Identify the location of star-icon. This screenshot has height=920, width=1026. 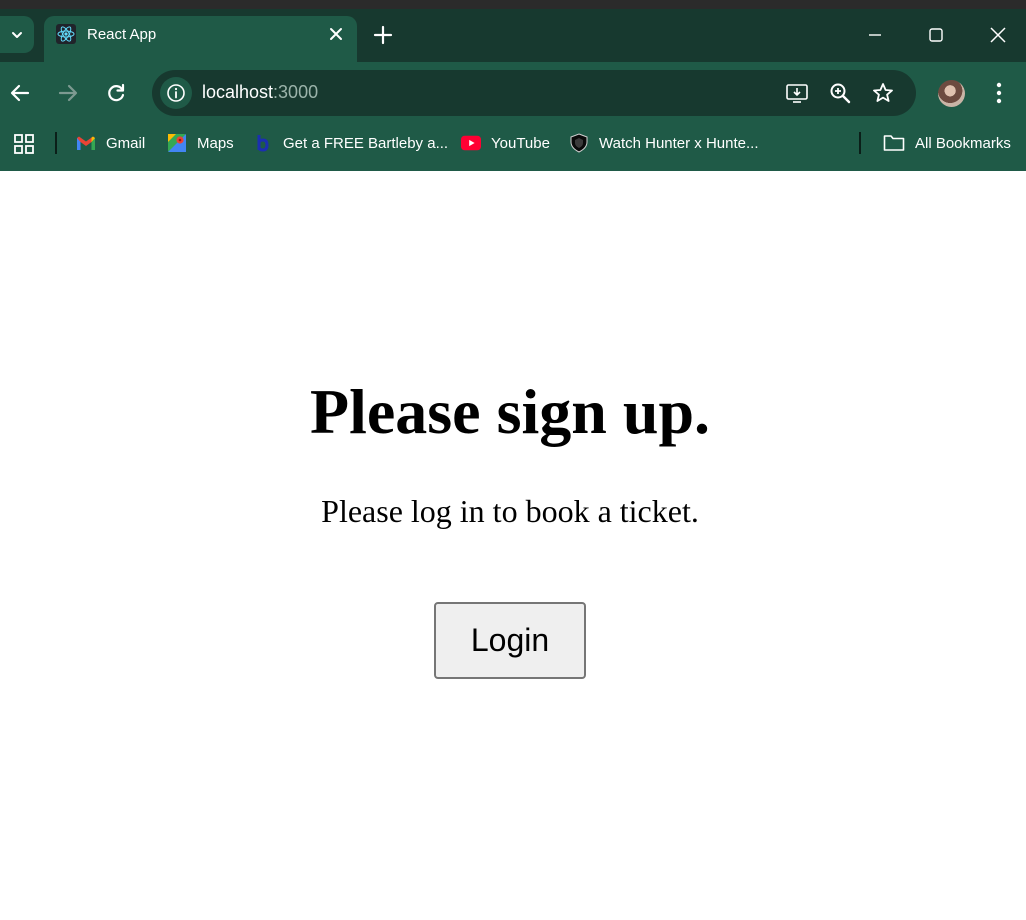
(883, 92).